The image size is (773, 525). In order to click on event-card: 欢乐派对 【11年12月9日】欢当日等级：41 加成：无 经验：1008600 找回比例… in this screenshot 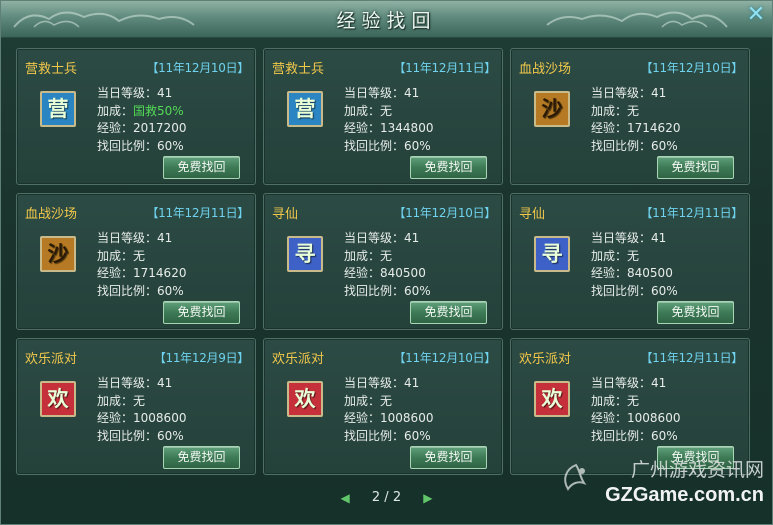, I will do `click(136, 406)`.